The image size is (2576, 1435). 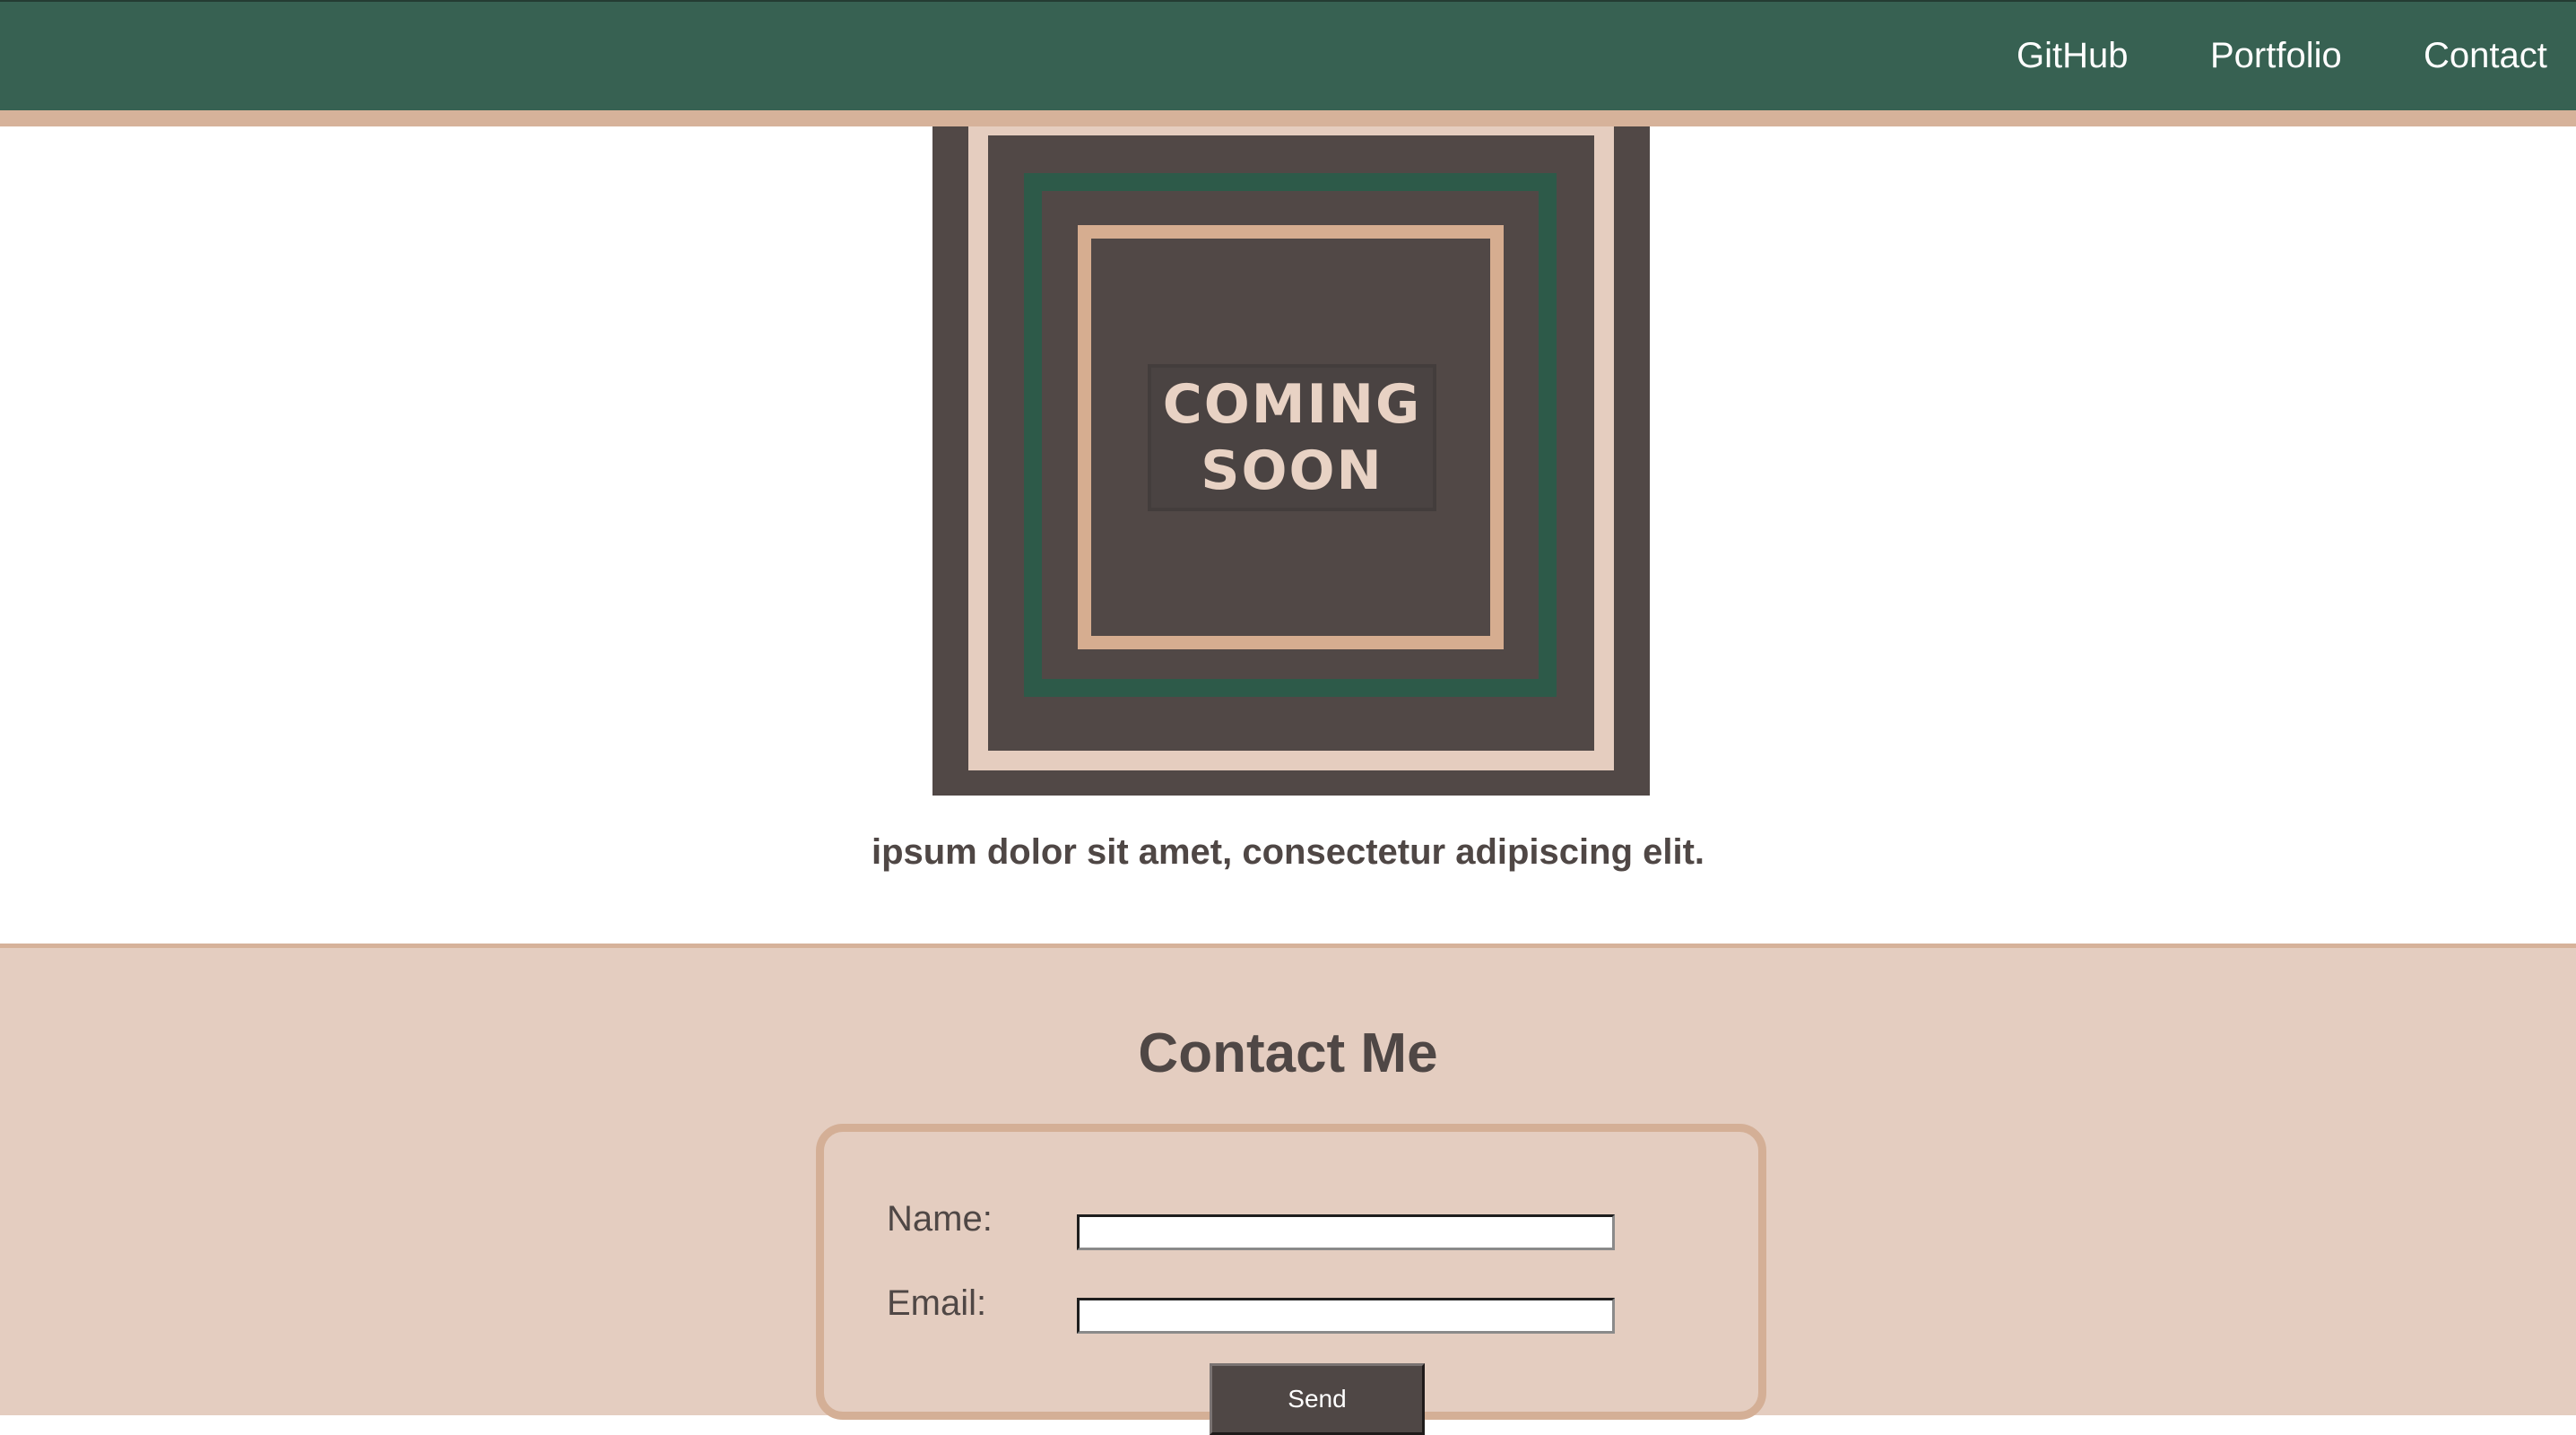 I want to click on coming-soon-image: COMING SOON, so click(x=1291, y=461).